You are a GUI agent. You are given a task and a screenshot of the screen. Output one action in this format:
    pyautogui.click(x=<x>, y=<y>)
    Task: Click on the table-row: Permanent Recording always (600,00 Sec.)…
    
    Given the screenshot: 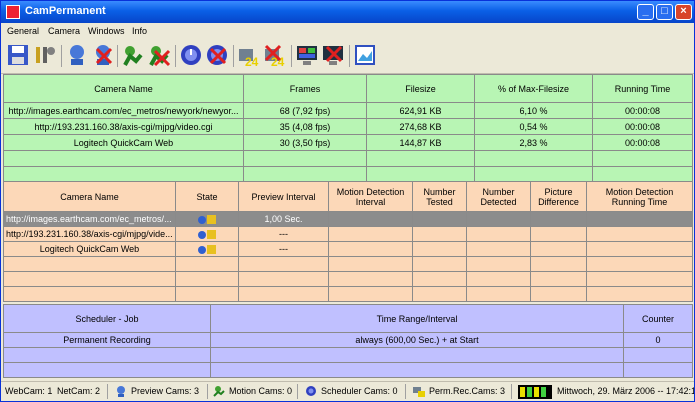 What is the action you would take?
    pyautogui.click(x=348, y=340)
    